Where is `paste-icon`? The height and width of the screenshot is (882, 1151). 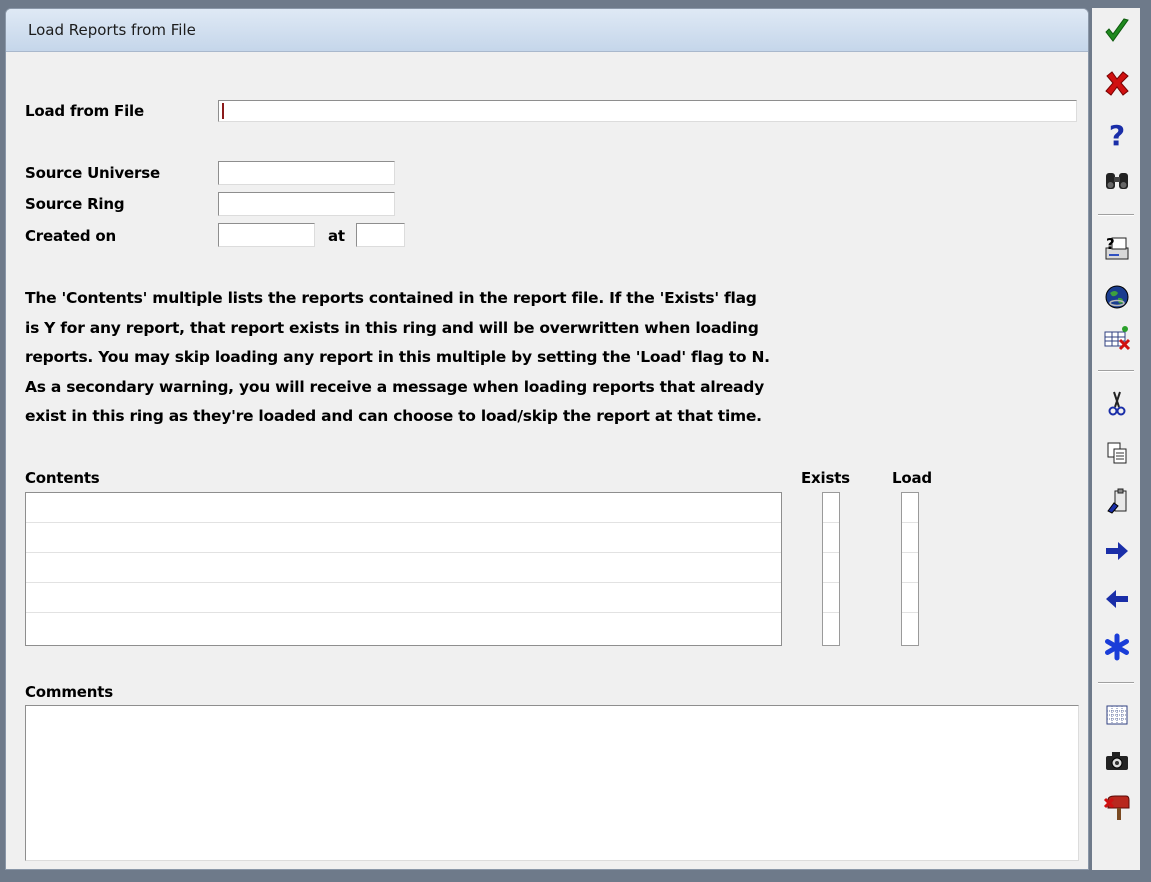
paste-icon is located at coordinates (1117, 501).